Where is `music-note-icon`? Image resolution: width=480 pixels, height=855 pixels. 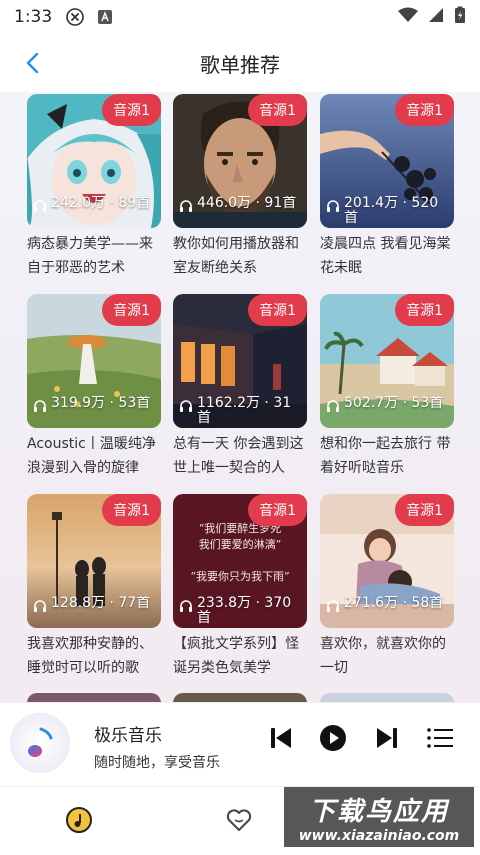 music-note-icon is located at coordinates (40, 742).